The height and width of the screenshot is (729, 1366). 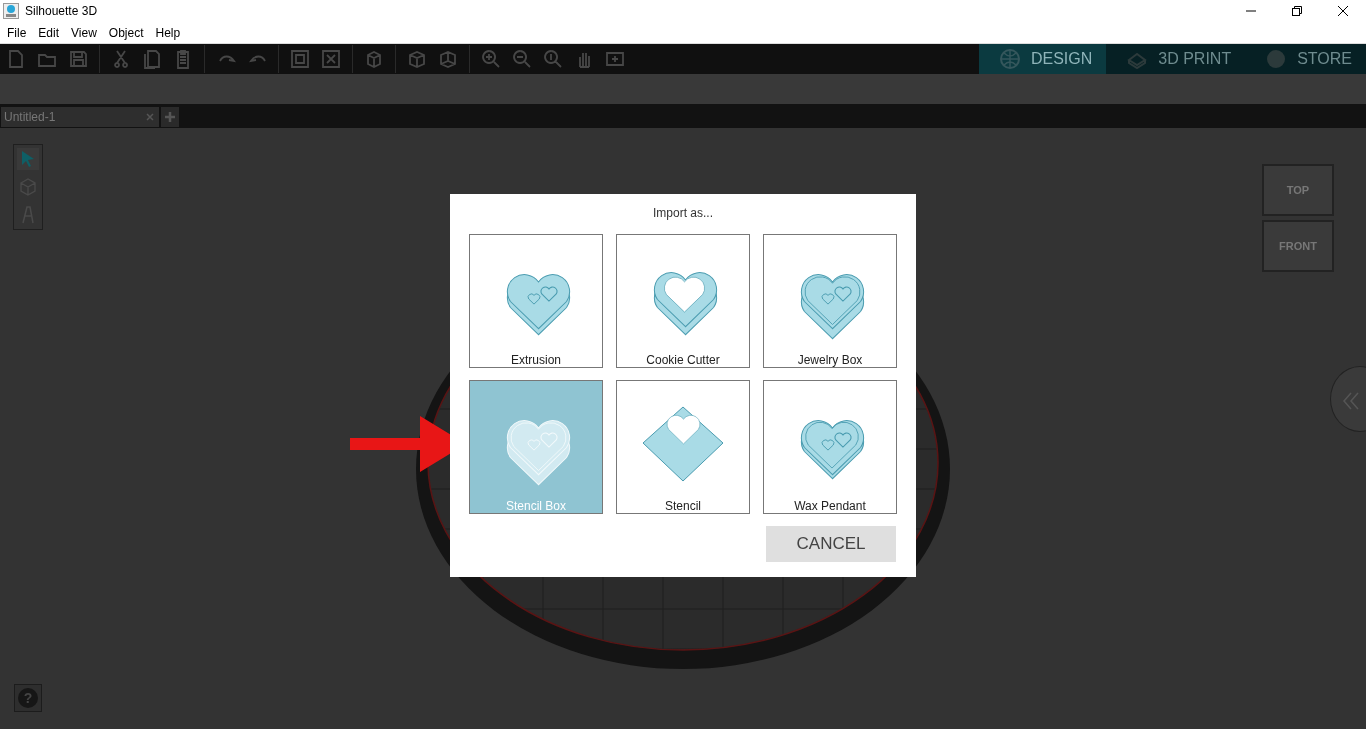 What do you see at coordinates (553, 59) in the screenshot?
I see `zoom-fit-icon` at bounding box center [553, 59].